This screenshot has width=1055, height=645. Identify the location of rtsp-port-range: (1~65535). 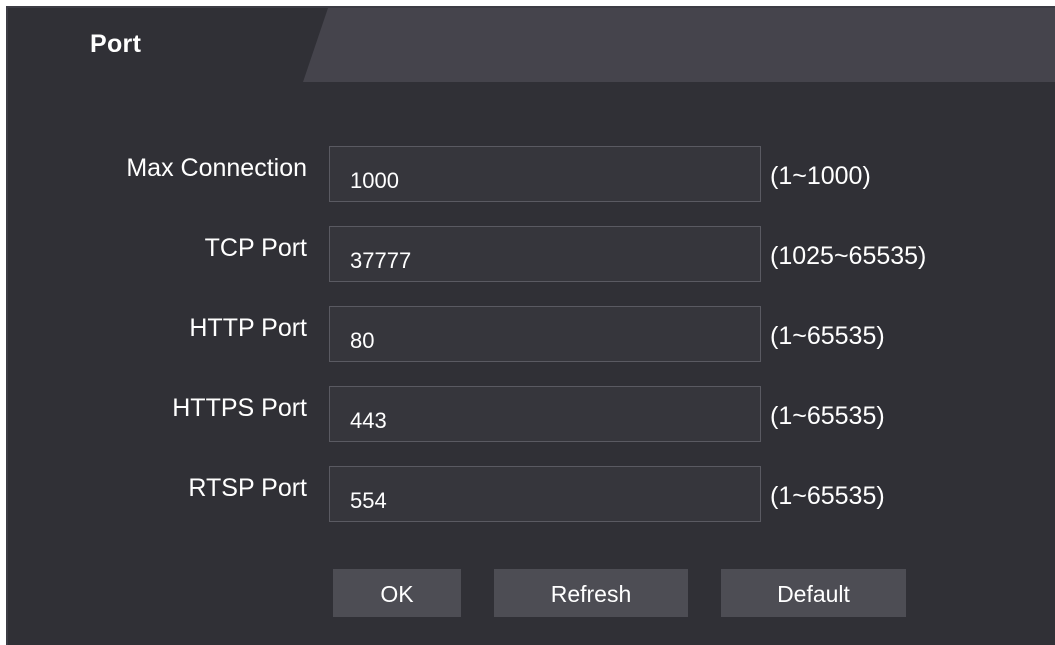
(827, 496).